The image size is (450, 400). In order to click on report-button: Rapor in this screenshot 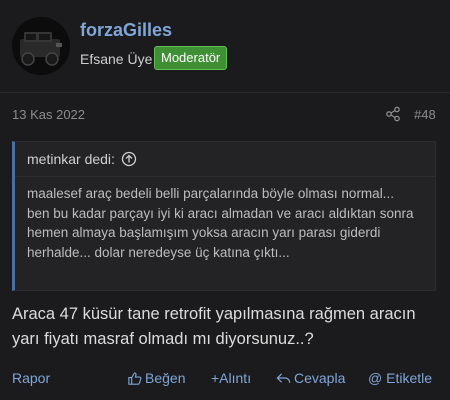, I will do `click(31, 378)`.